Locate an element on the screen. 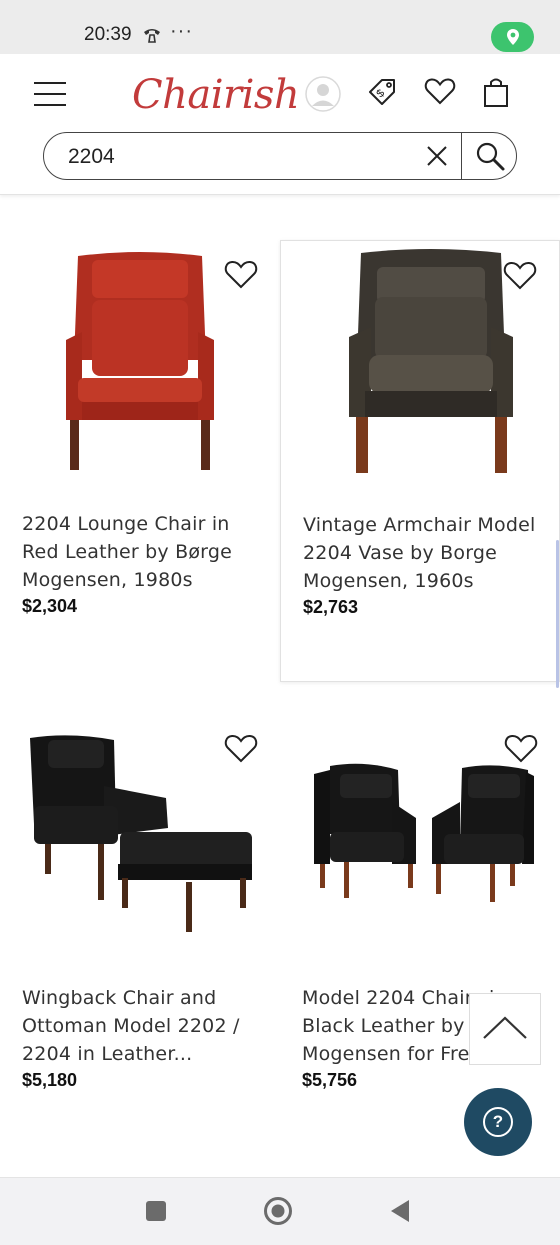 The image size is (560, 1245). menu-icon is located at coordinates (50, 83).